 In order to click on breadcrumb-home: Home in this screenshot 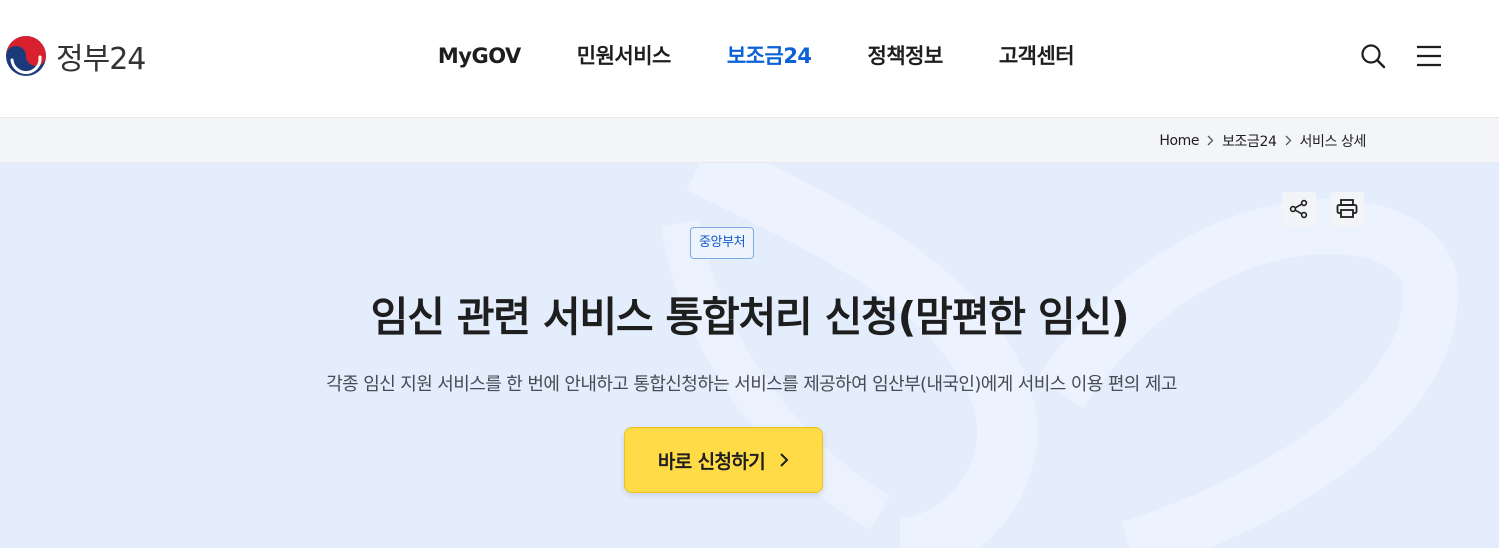, I will do `click(1179, 141)`.